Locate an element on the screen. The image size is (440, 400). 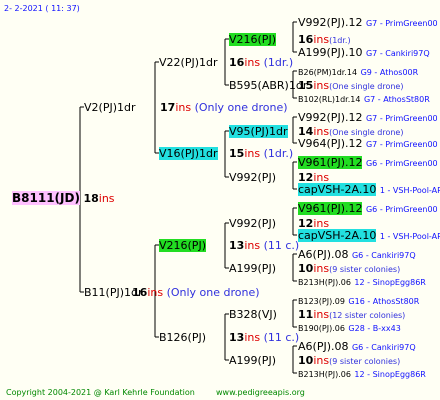
node-g3-0-ins: 16ins(1dr.) is located at coordinates (324, 39).